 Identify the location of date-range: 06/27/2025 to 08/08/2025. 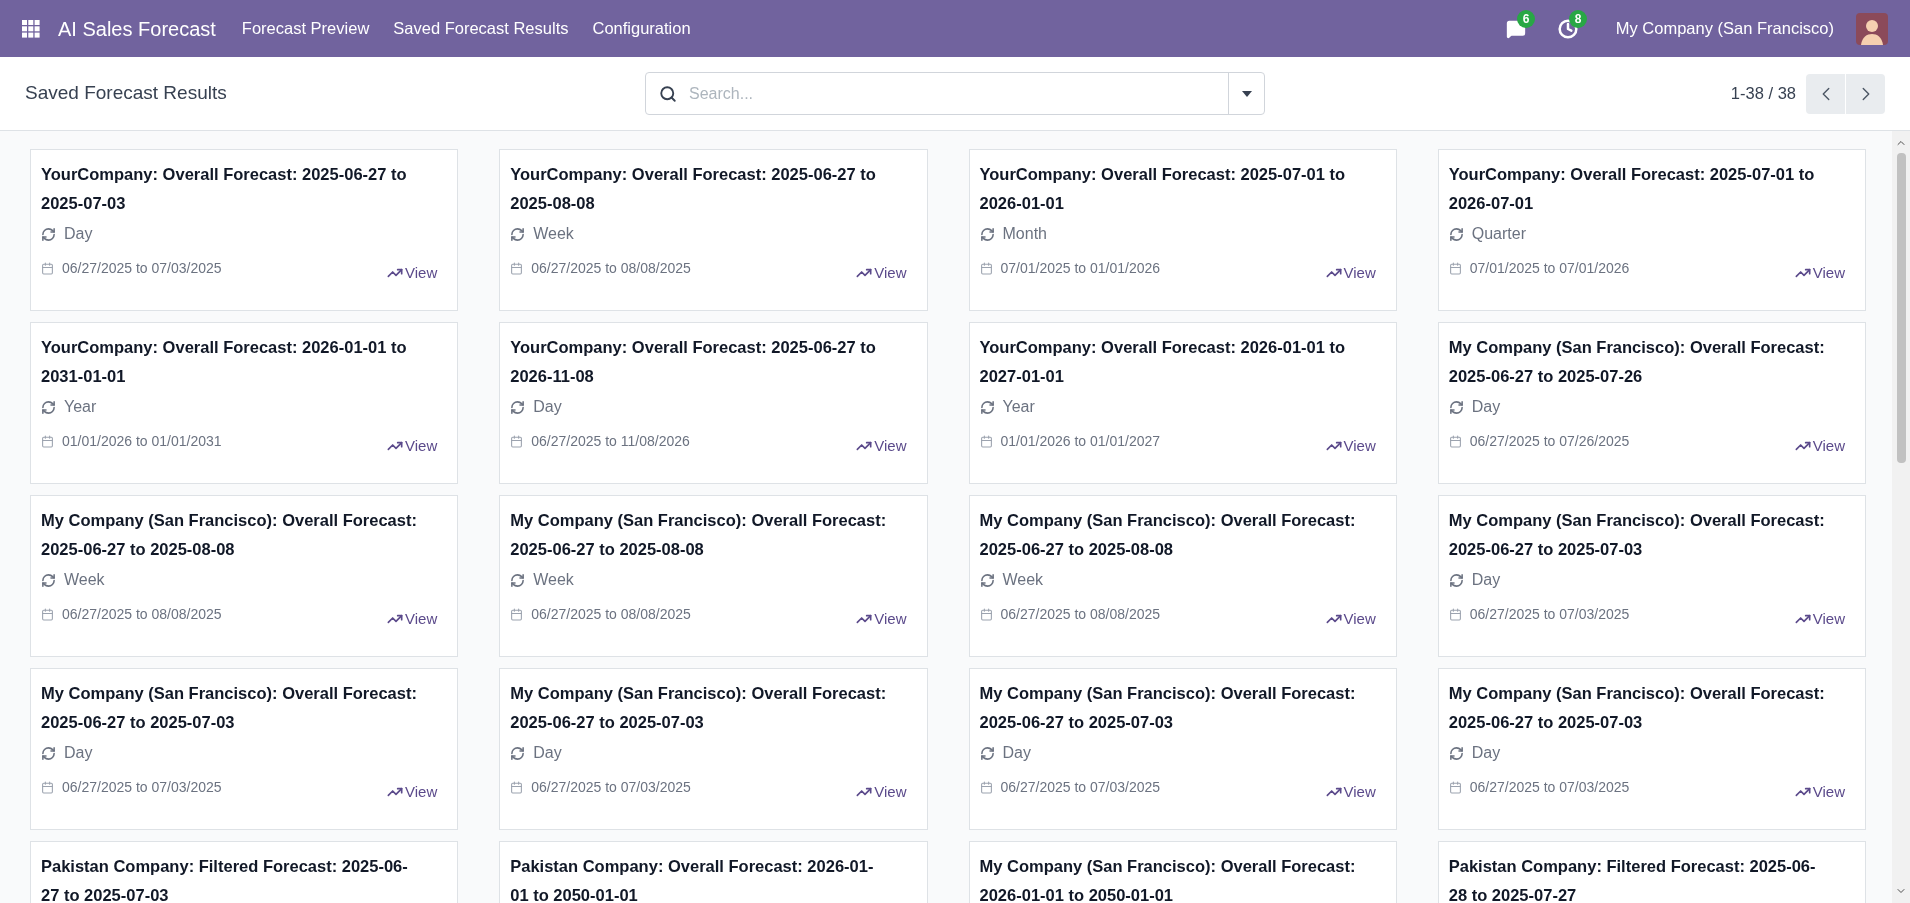
(142, 614).